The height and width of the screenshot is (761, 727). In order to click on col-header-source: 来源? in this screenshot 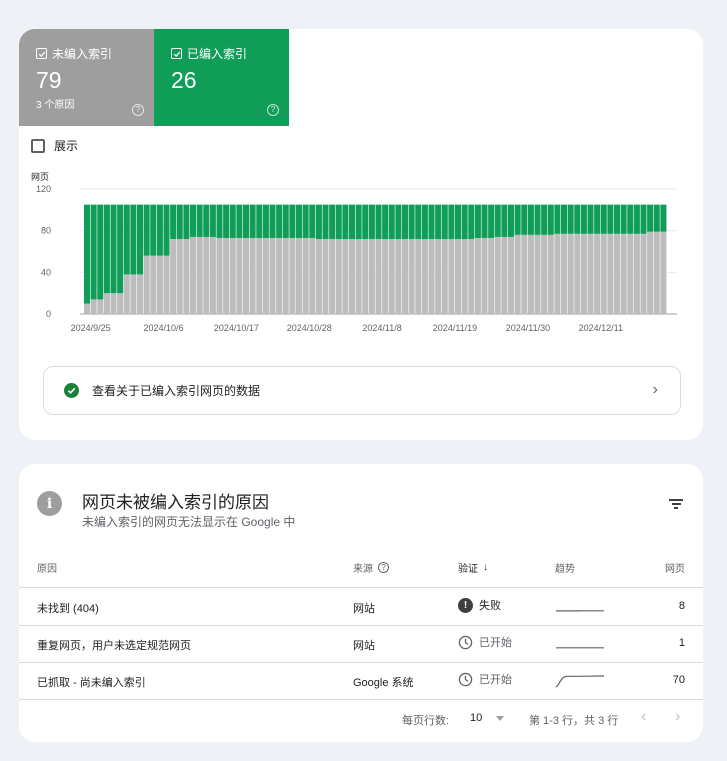, I will do `click(371, 567)`.